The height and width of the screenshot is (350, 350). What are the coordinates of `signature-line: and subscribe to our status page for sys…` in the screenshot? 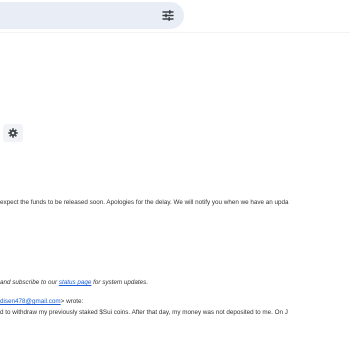 It's located at (74, 283).